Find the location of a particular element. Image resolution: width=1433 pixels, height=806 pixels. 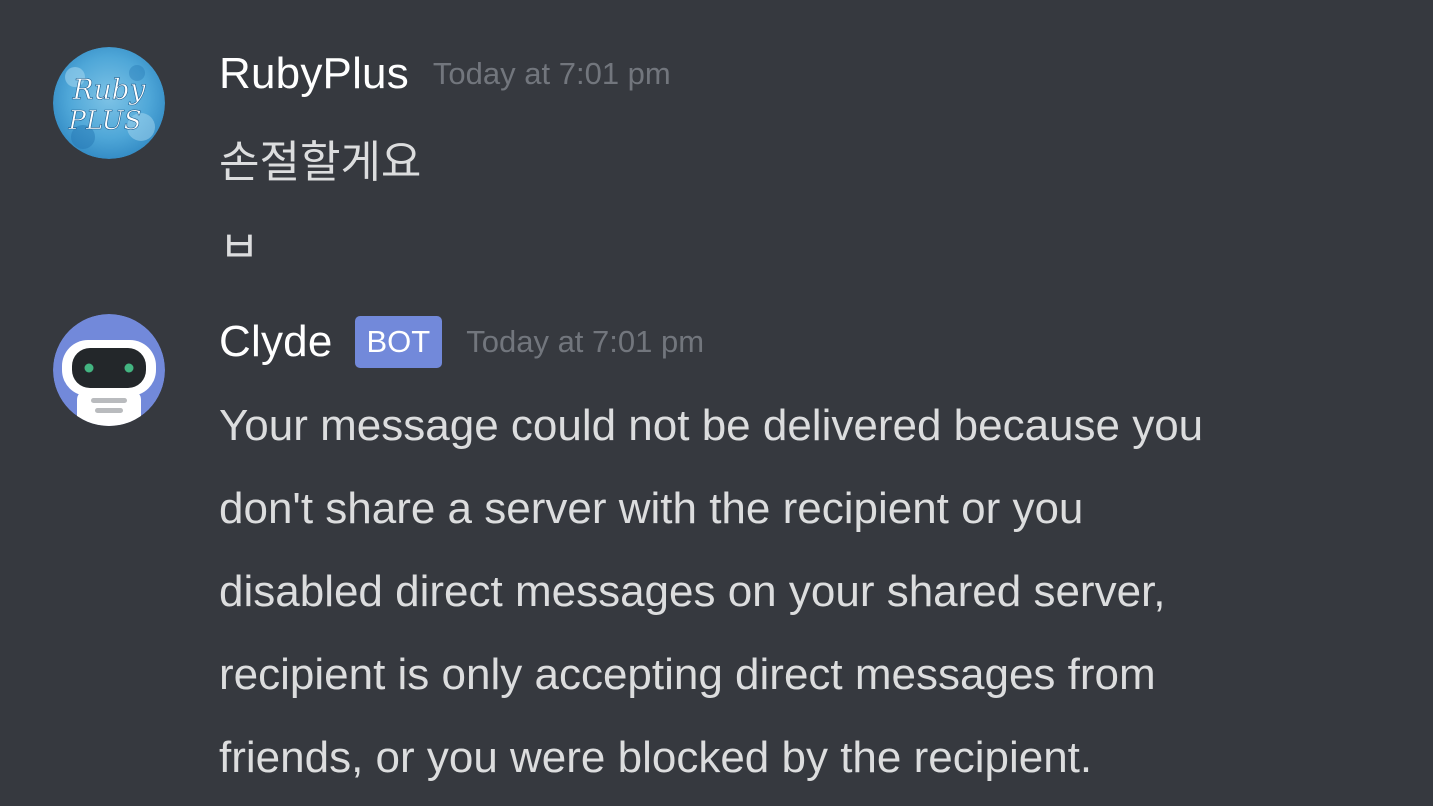

bot-badge: BOT is located at coordinates (398, 342).